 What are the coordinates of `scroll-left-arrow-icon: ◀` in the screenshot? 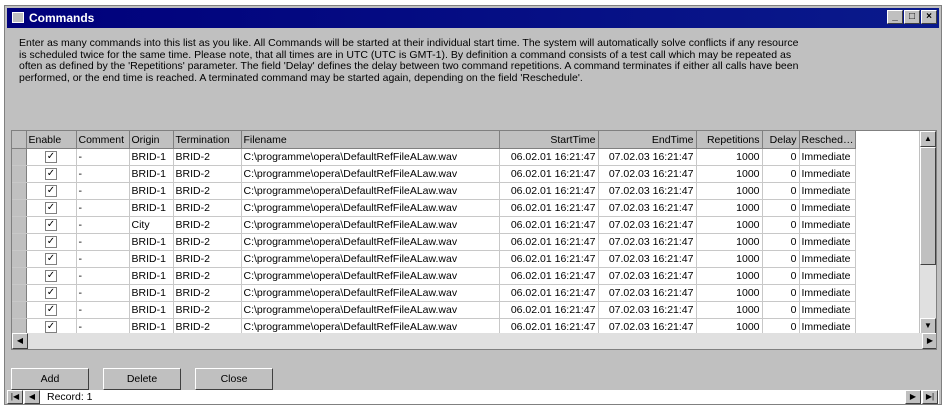 It's located at (20, 341).